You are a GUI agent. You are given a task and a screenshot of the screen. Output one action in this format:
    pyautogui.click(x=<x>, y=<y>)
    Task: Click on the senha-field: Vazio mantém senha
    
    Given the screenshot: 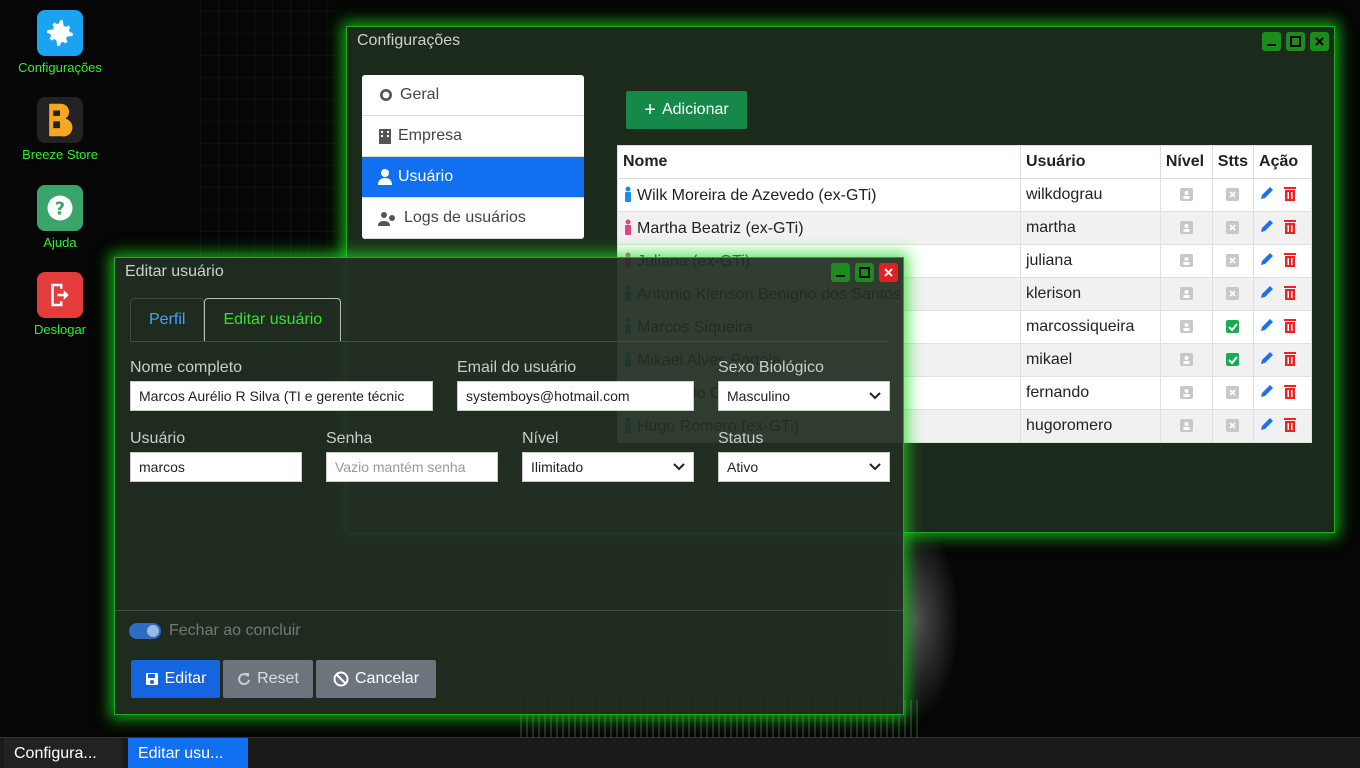 What is the action you would take?
    pyautogui.click(x=412, y=467)
    